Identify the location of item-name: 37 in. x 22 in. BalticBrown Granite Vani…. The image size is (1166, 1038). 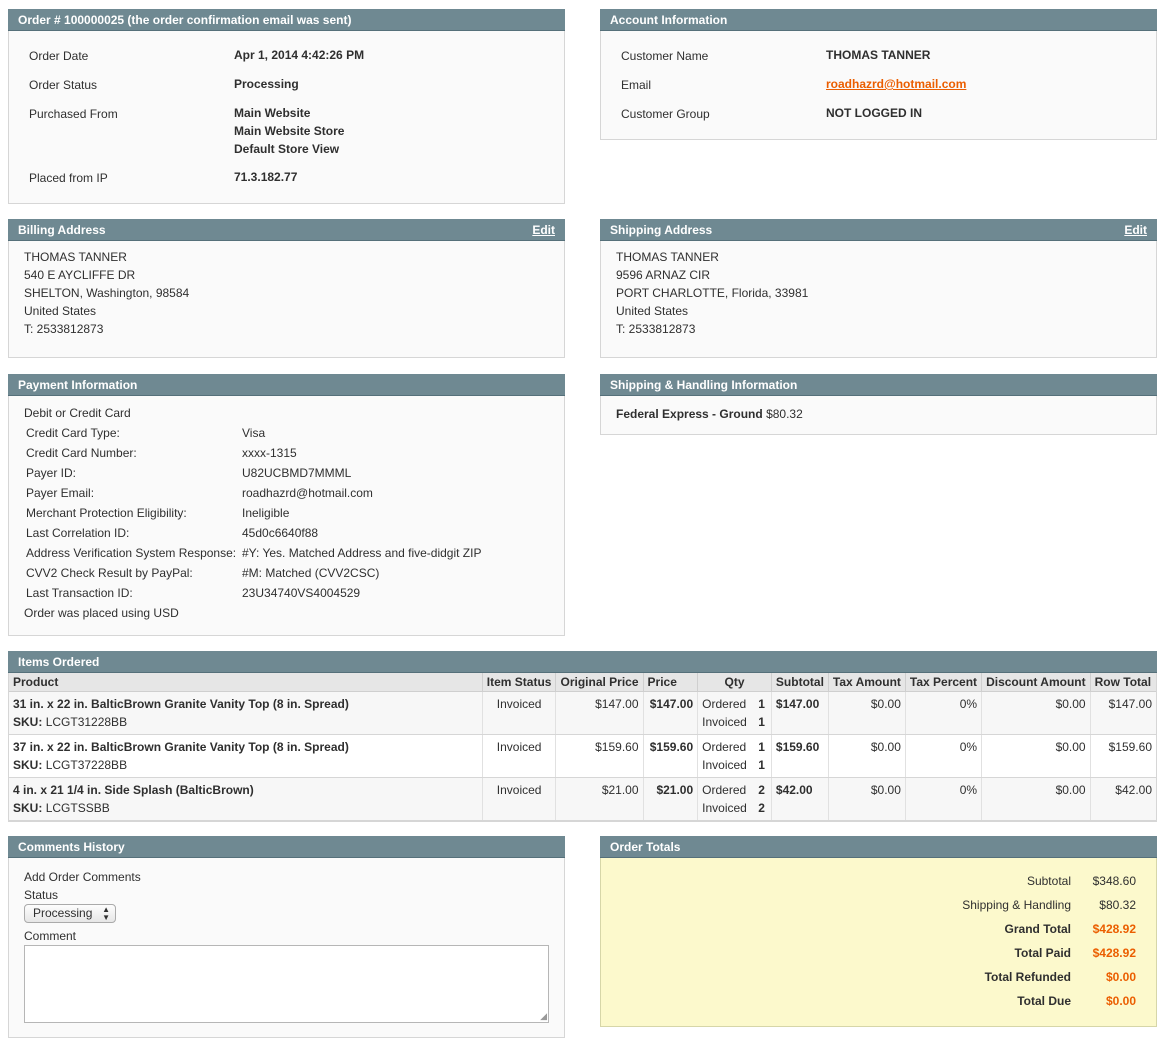
(181, 746).